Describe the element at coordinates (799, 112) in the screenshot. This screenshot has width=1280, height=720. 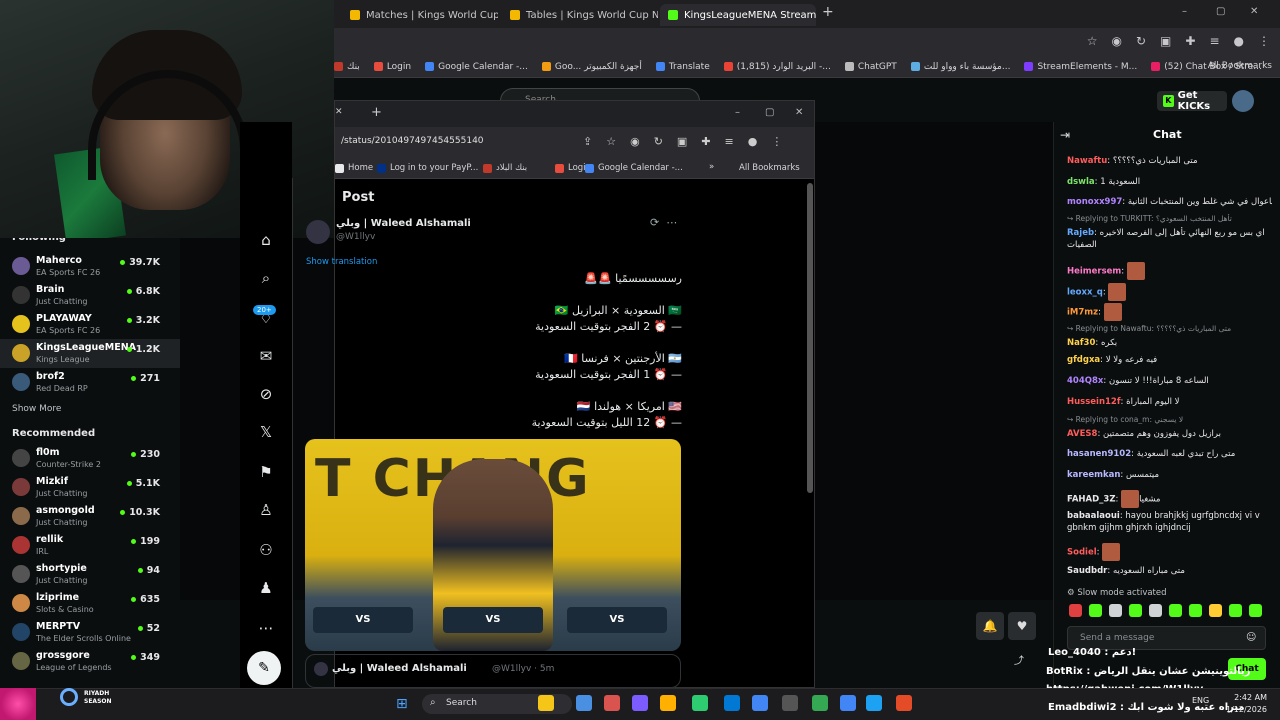
I see `close-window-button: ✕` at that location.